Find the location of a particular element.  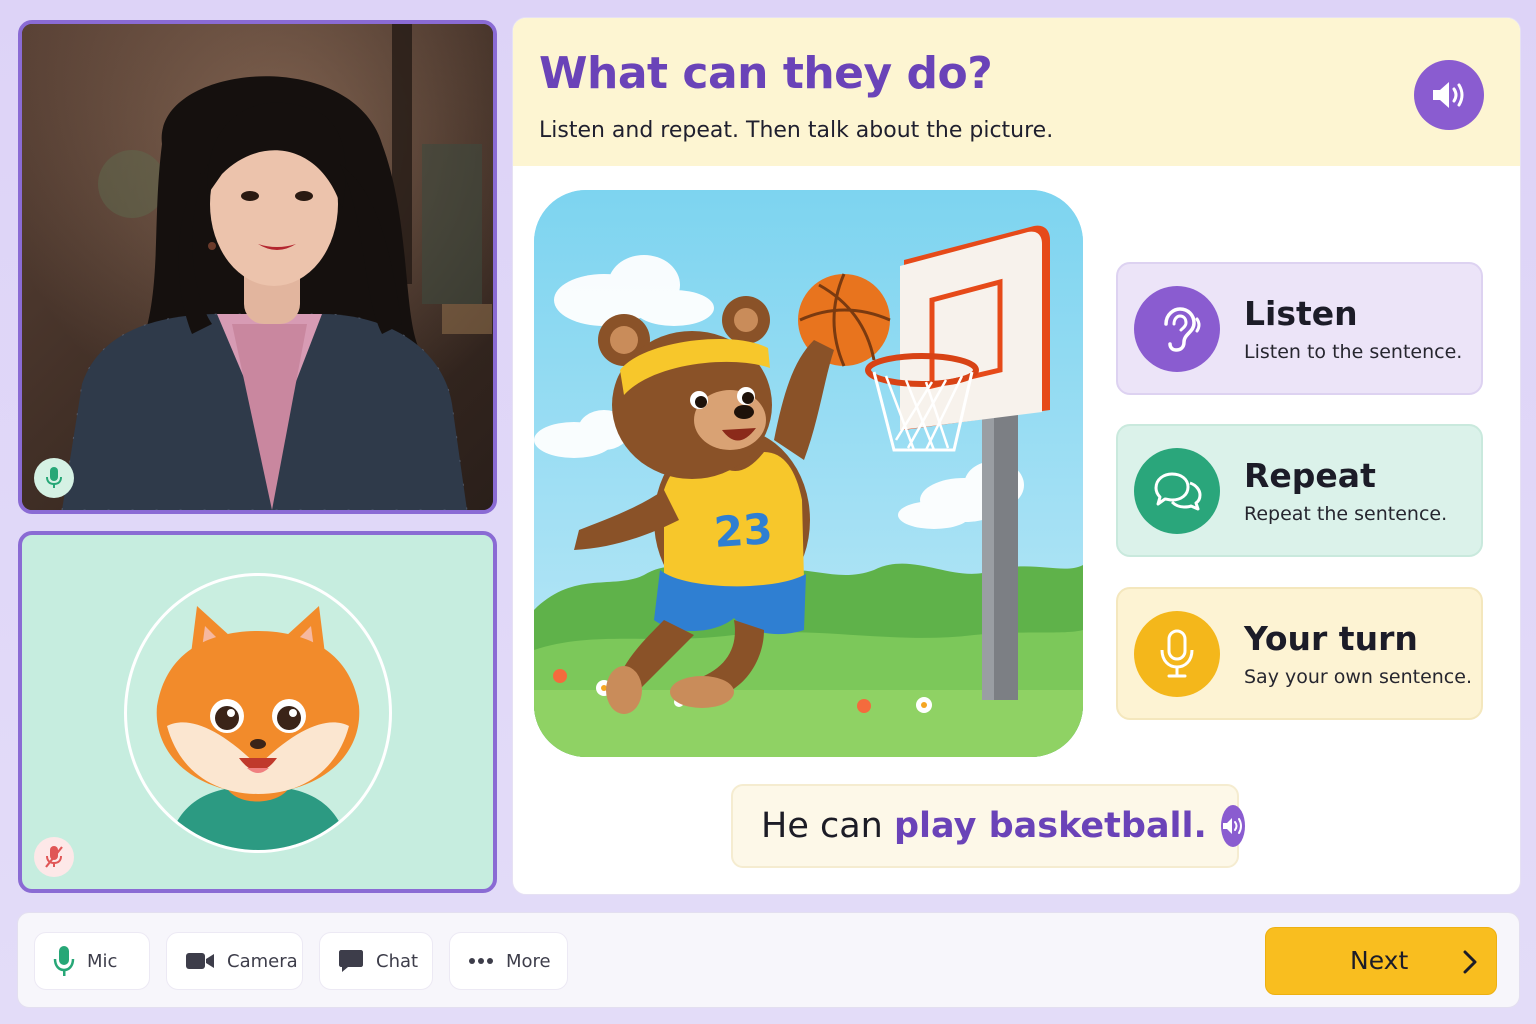

camera-label: Camera is located at coordinates (262, 961).